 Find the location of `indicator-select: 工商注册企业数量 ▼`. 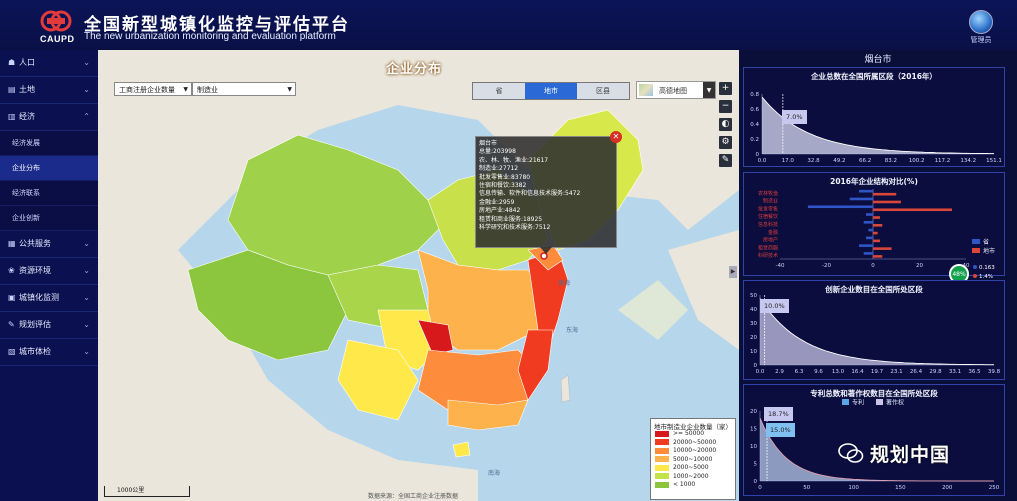

indicator-select: 工商注册企业数量 ▼ is located at coordinates (153, 89).